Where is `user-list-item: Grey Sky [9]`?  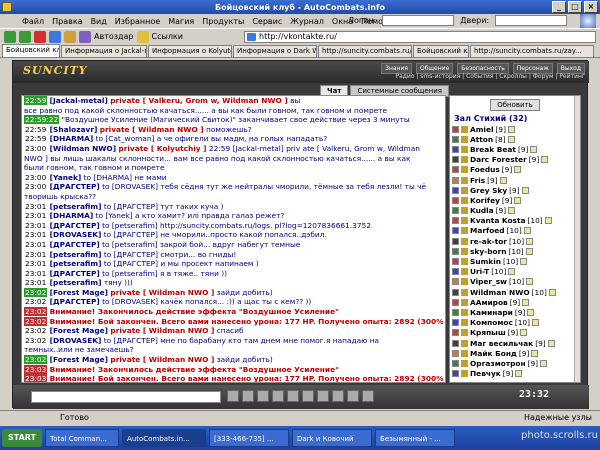 user-list-item: Grey Sky [9] is located at coordinates (515, 190).